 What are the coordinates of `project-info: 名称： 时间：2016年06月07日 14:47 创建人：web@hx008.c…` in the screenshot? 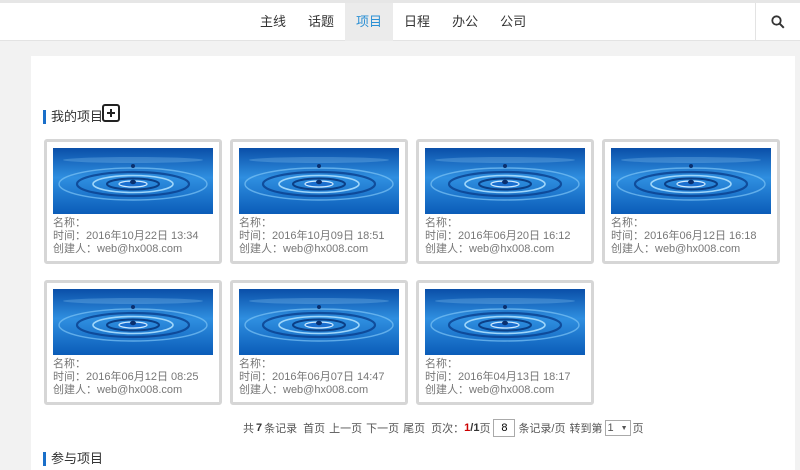 It's located at (312, 377).